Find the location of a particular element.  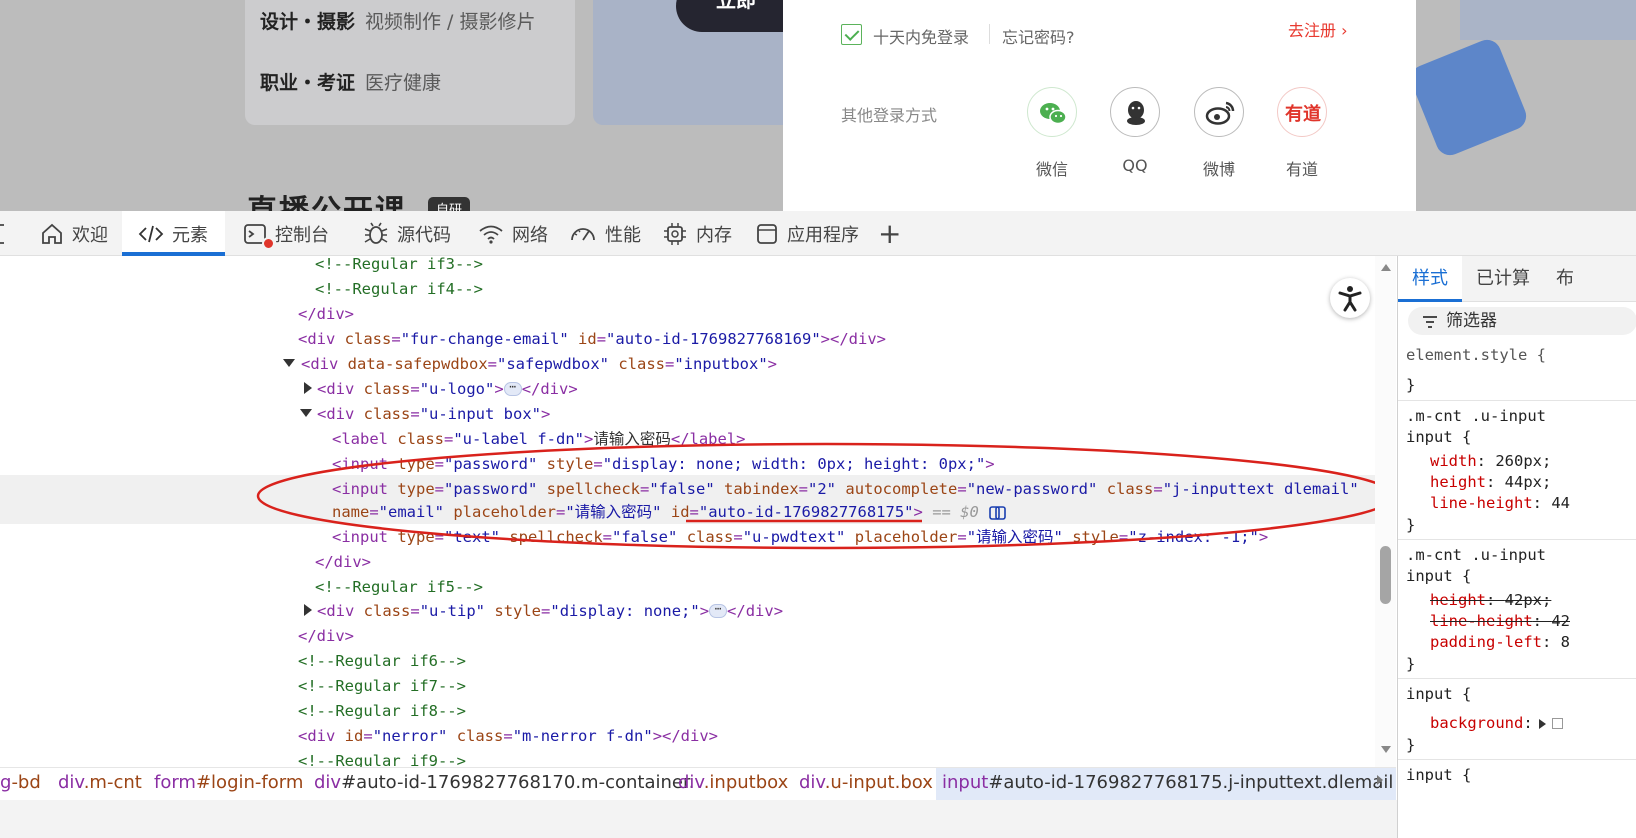

add-tab-button: + is located at coordinates (892, 233).